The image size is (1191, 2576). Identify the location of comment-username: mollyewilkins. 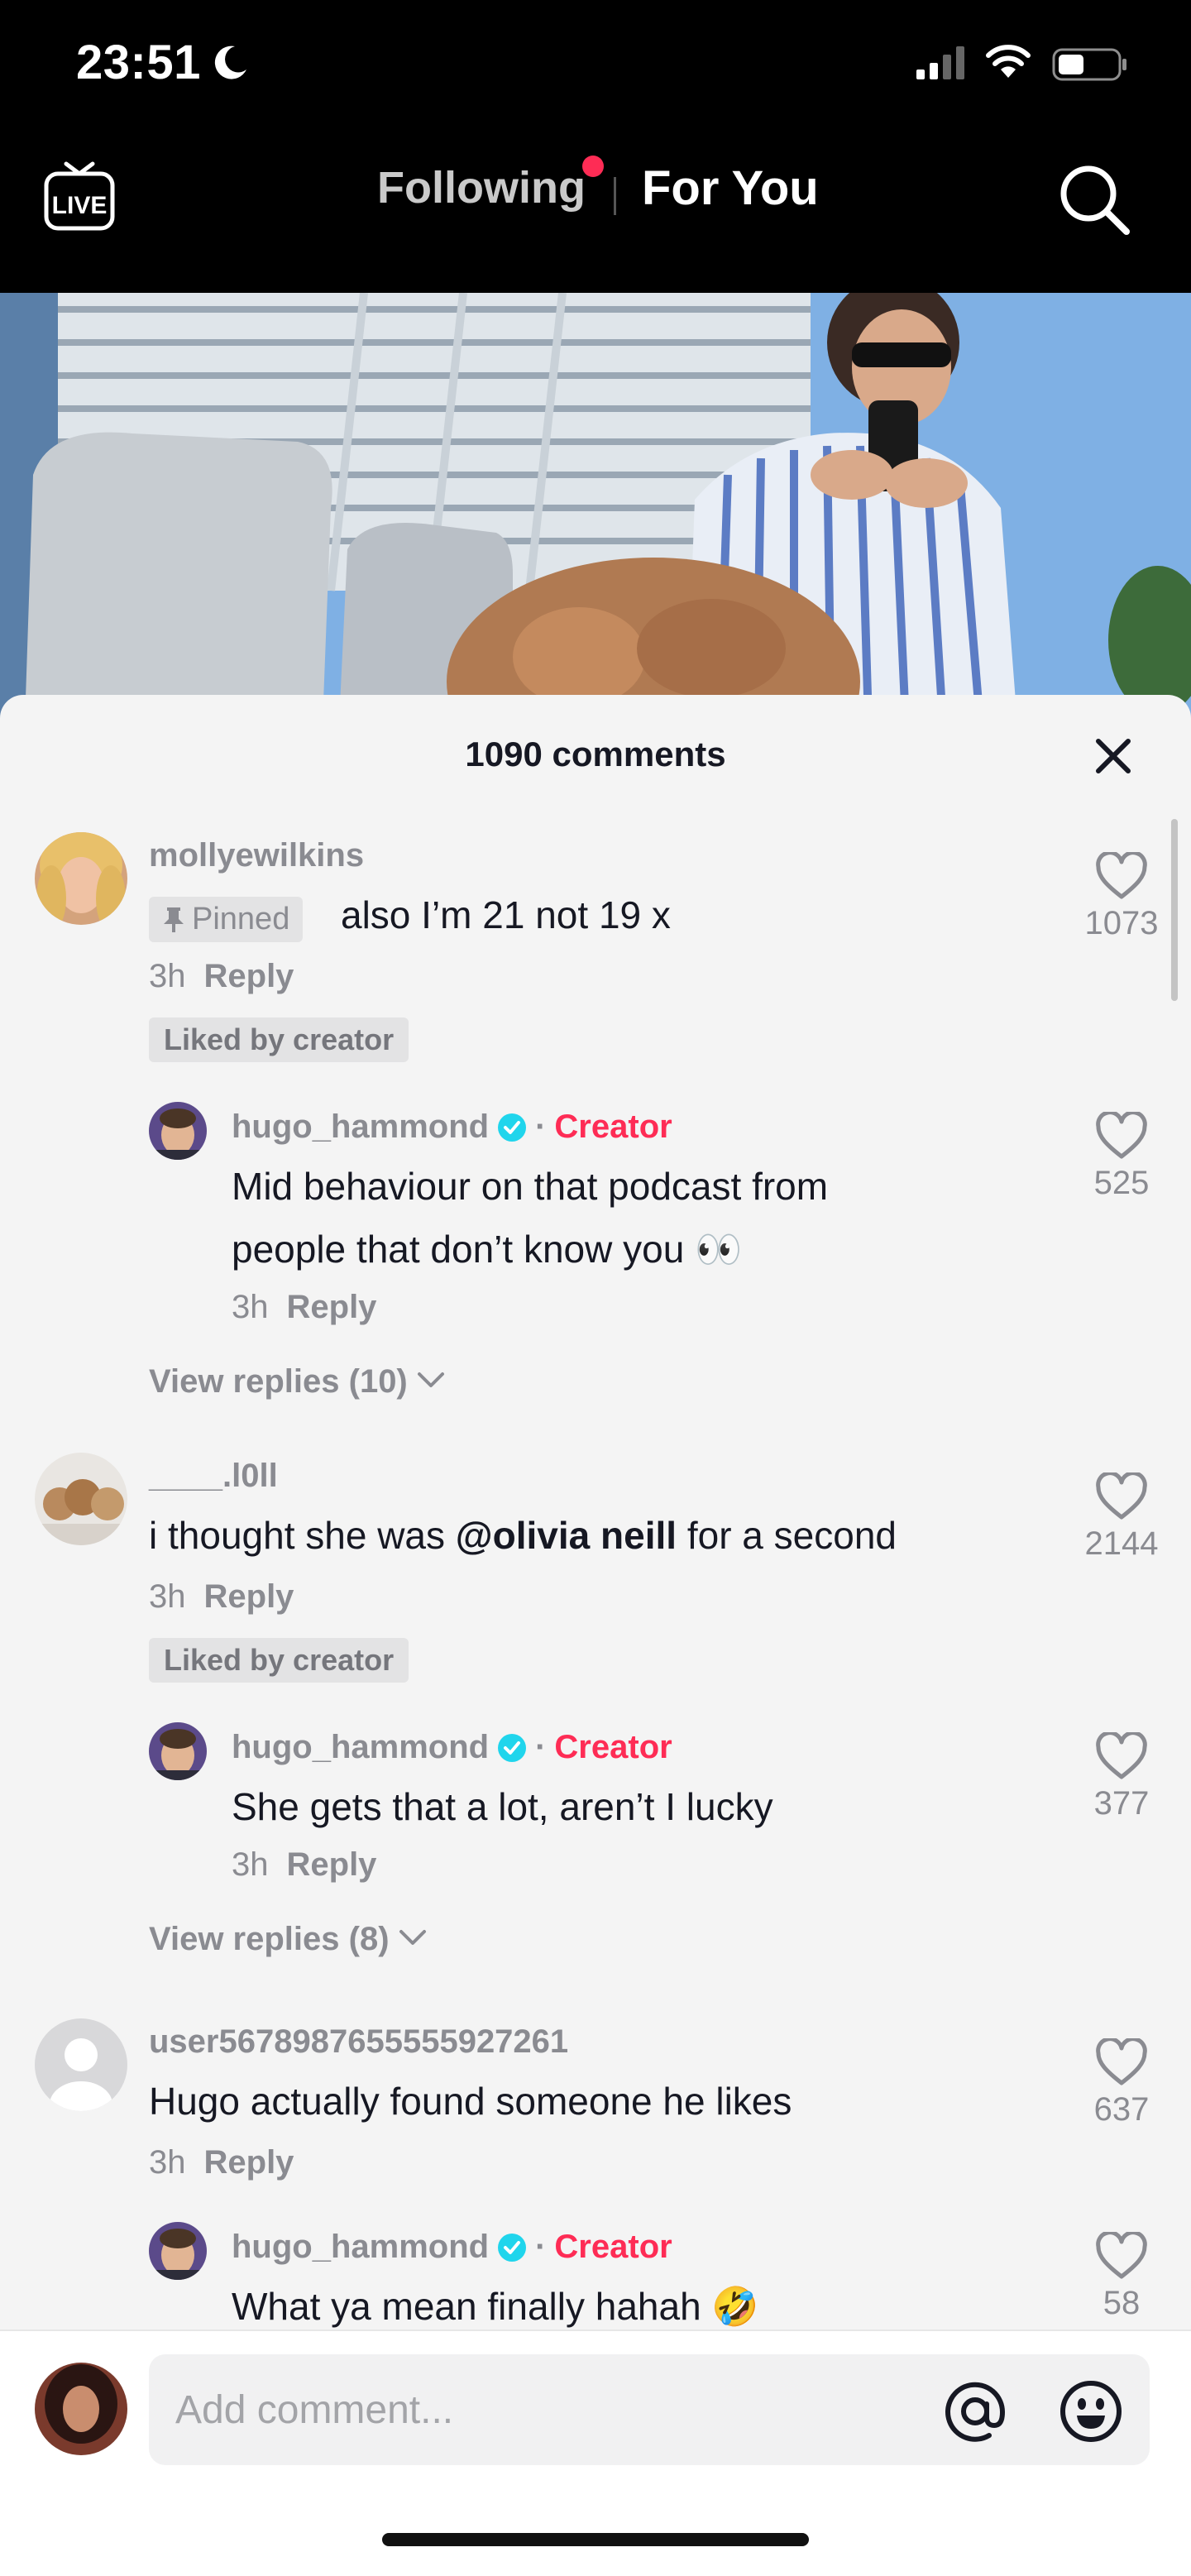
(256, 855).